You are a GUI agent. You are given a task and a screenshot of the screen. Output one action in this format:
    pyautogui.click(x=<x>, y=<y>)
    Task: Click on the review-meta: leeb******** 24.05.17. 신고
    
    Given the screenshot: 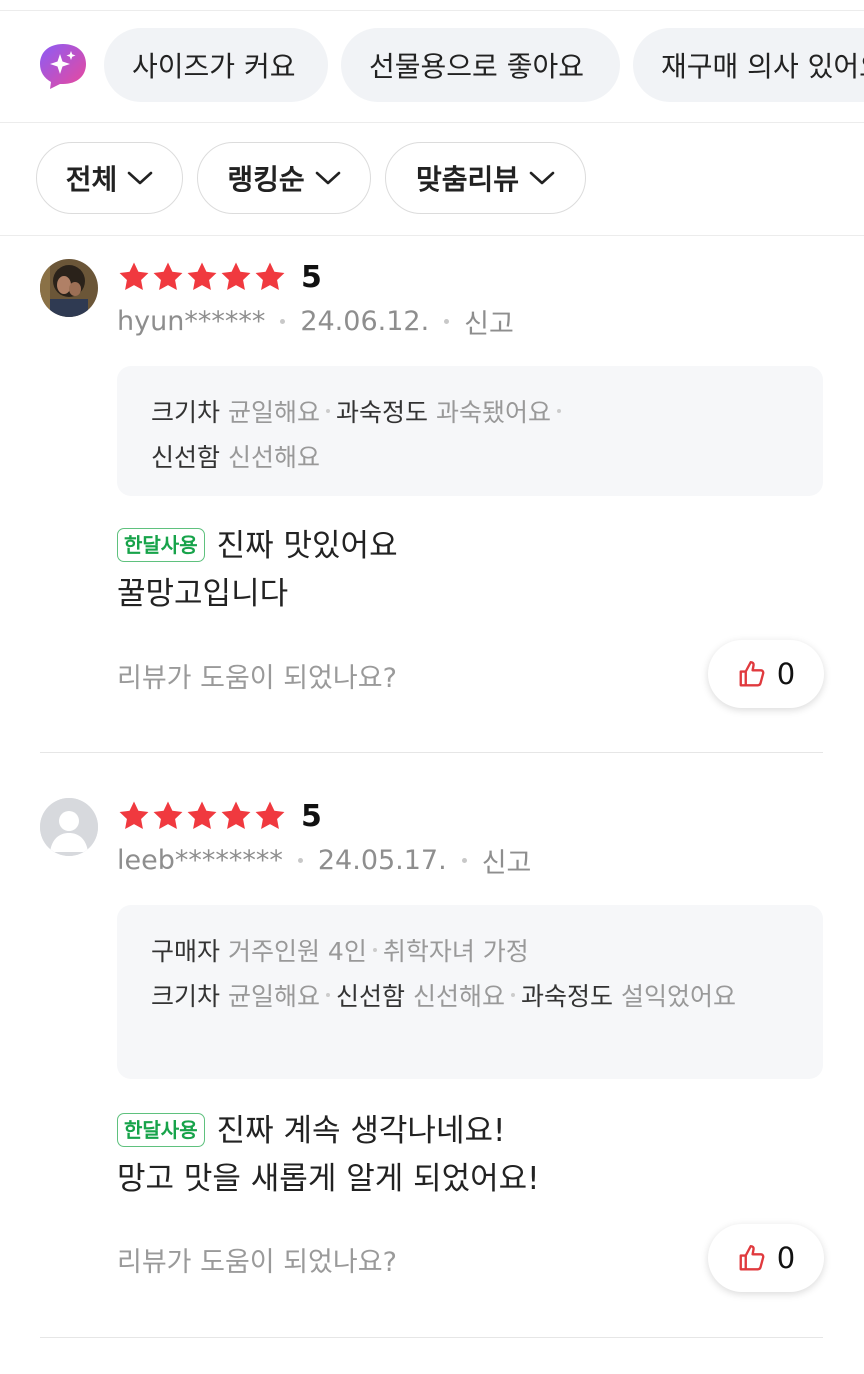 What is the action you would take?
    pyautogui.click(x=324, y=860)
    